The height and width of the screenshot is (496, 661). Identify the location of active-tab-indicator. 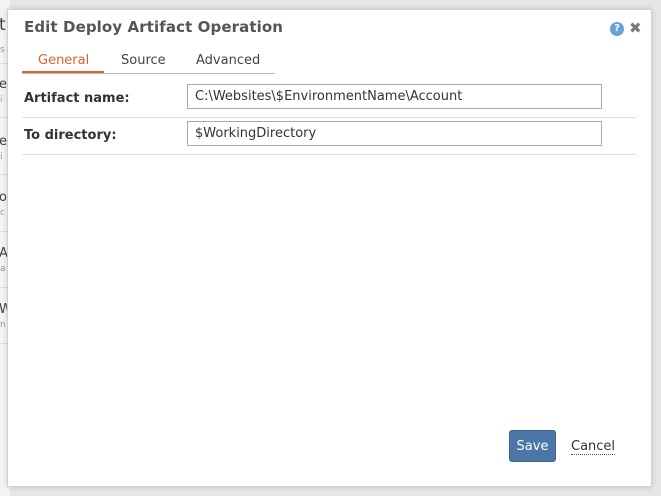
(63, 72).